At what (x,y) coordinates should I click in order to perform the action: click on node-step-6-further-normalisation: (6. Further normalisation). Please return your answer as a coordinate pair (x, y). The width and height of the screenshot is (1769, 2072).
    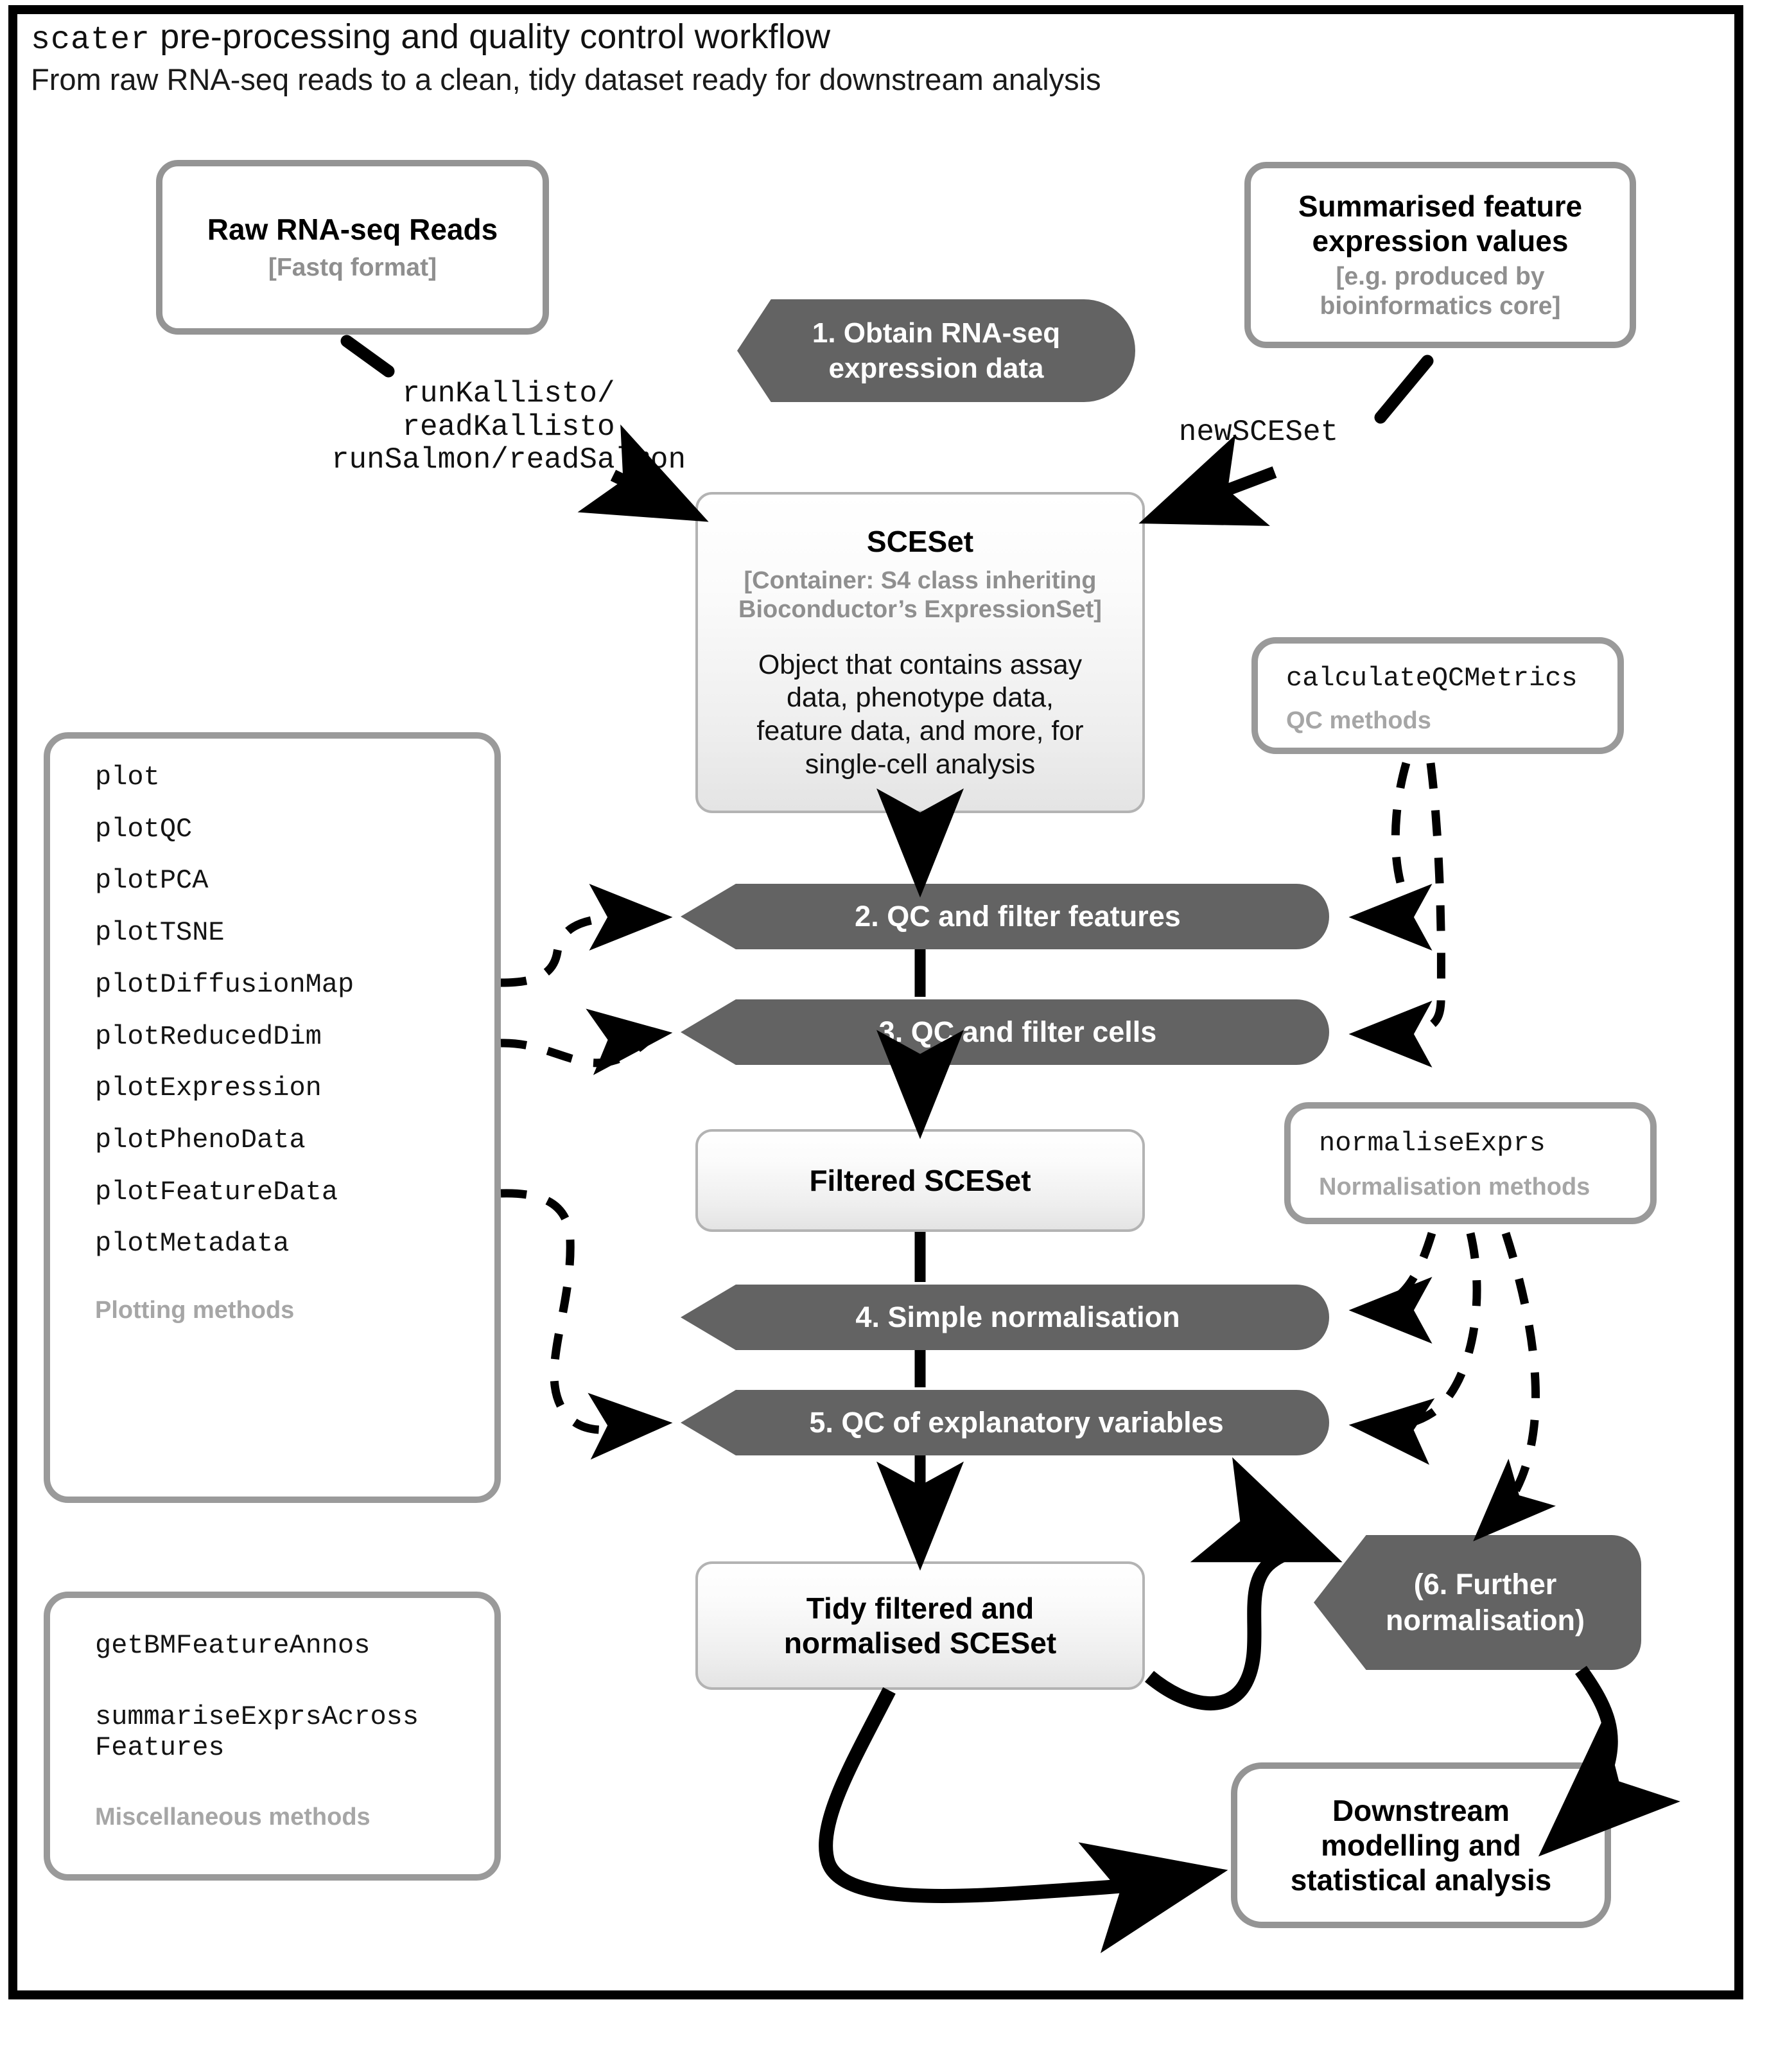
    Looking at the image, I should click on (1477, 1602).